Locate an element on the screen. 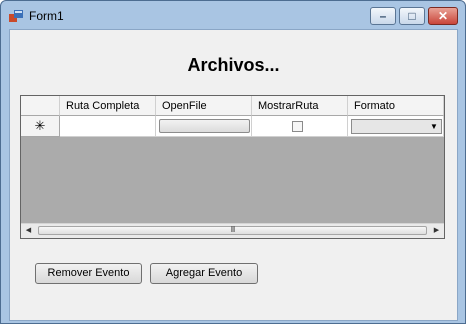 The width and height of the screenshot is (474, 330). openfile-button is located at coordinates (204, 126).